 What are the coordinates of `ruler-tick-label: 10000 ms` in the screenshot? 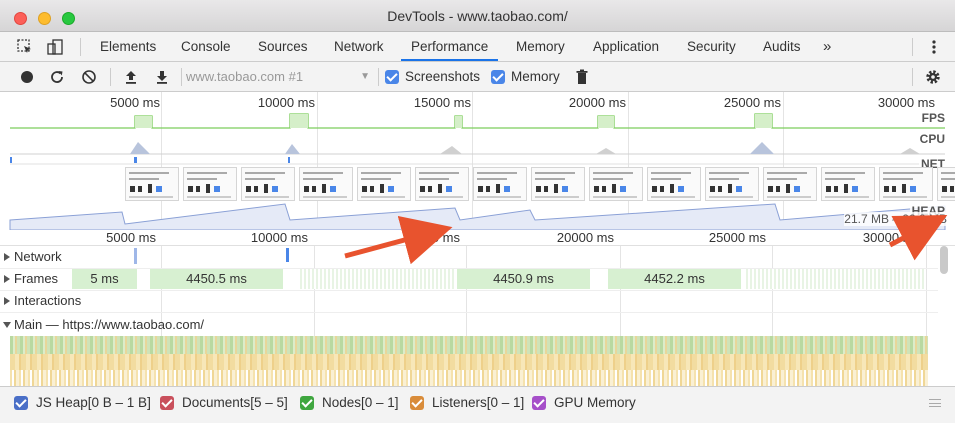 It's located at (279, 237).